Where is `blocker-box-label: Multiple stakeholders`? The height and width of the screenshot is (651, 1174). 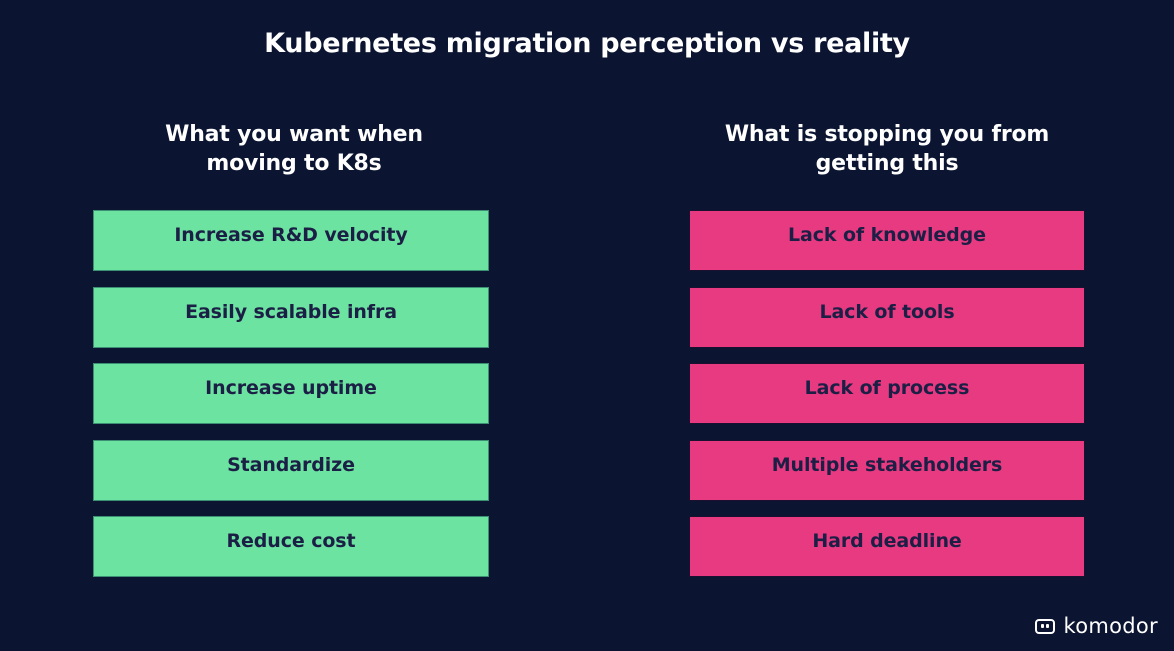
blocker-box-label: Multiple stakeholders is located at coordinates (887, 465).